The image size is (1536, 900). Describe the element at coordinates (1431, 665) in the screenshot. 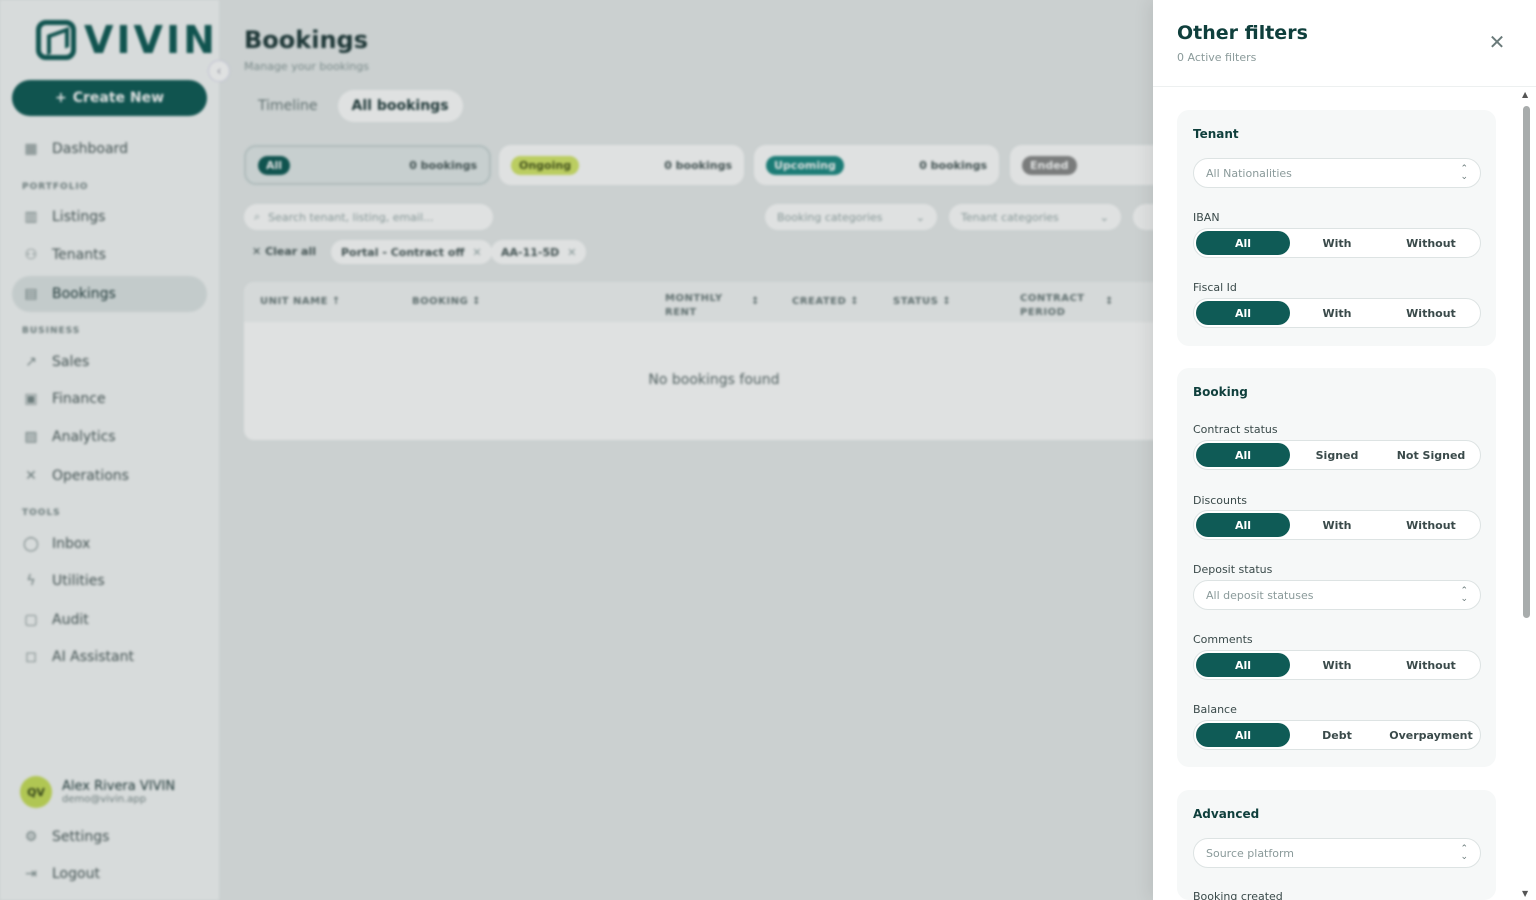

I see `comments-option-without: Without` at that location.